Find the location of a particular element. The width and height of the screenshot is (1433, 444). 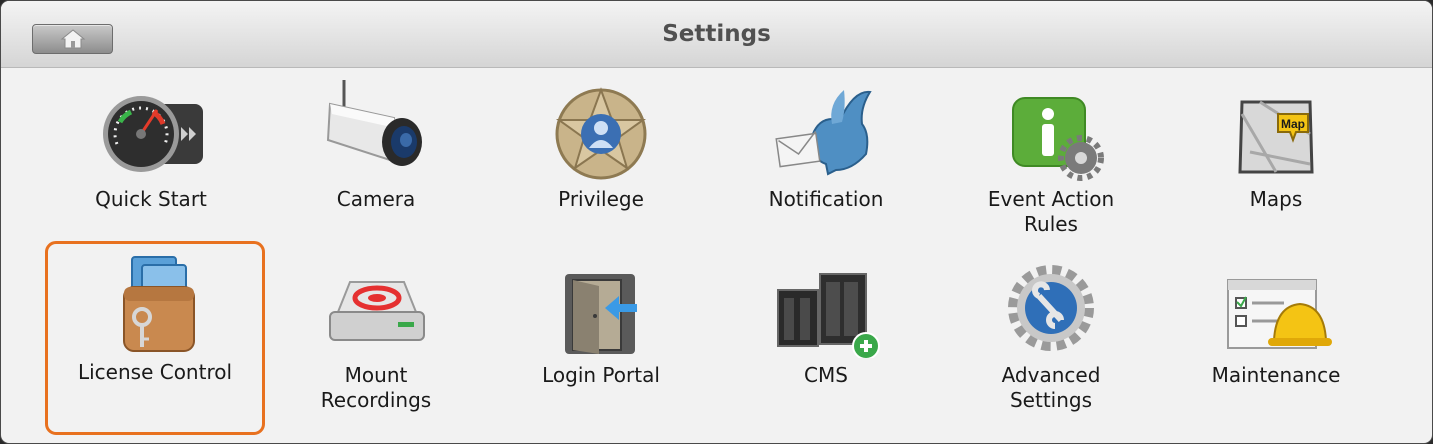

settings-item-mount-recordings: Mount Recordings is located at coordinates (376, 341).